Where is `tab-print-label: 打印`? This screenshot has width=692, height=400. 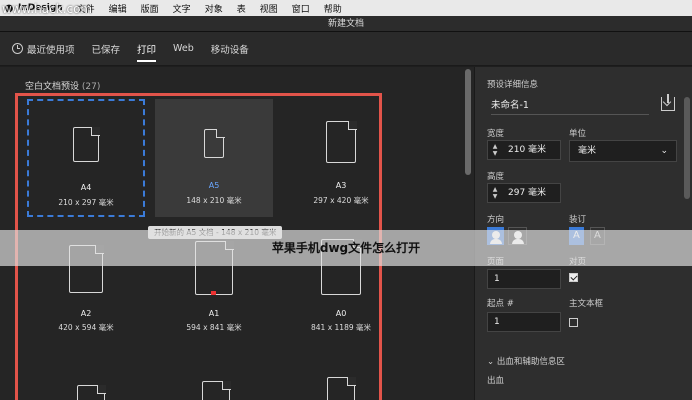
tab-print-label: 打印 is located at coordinates (147, 50).